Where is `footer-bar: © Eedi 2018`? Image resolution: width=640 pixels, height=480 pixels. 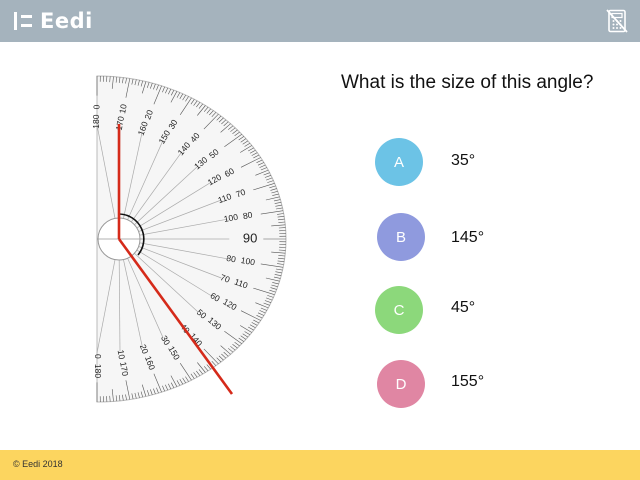 footer-bar: © Eedi 2018 is located at coordinates (320, 465).